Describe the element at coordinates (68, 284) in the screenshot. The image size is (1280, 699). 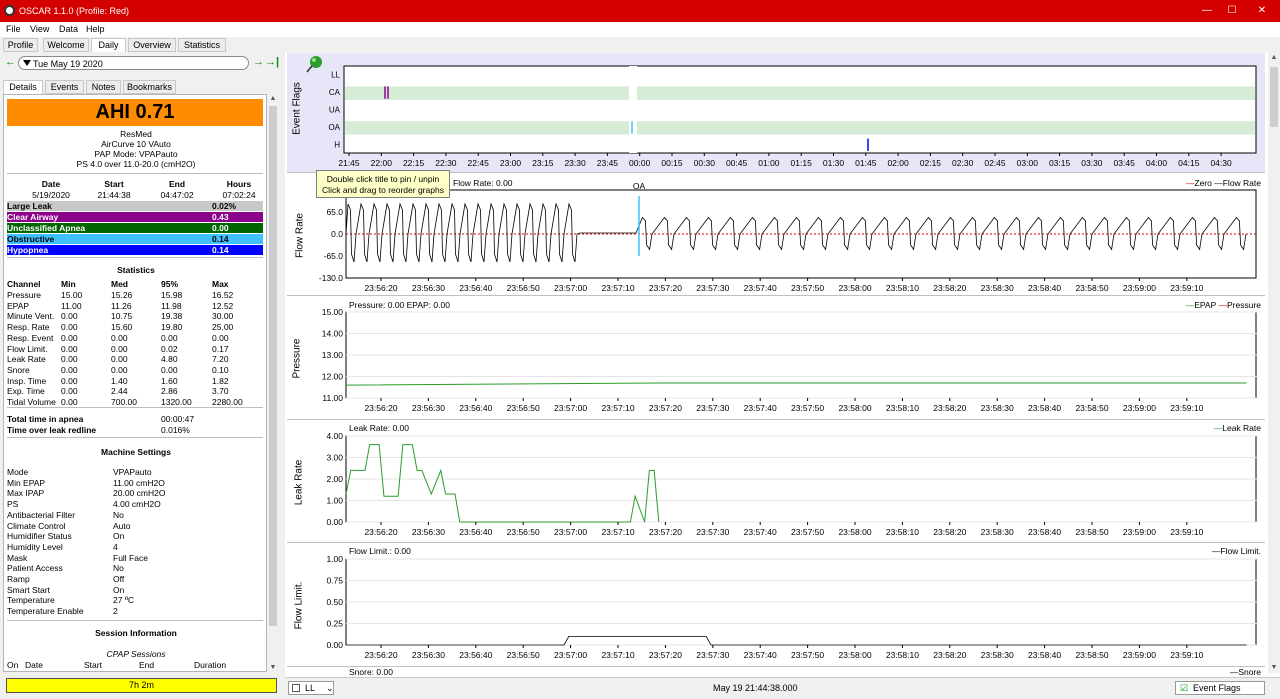
I see `stats-header: Min` at that location.